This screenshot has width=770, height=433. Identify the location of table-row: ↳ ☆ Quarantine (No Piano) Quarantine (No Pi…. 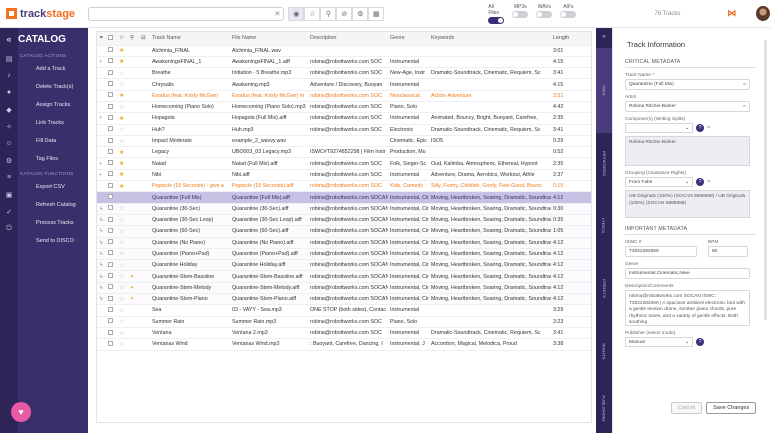
(344, 243).